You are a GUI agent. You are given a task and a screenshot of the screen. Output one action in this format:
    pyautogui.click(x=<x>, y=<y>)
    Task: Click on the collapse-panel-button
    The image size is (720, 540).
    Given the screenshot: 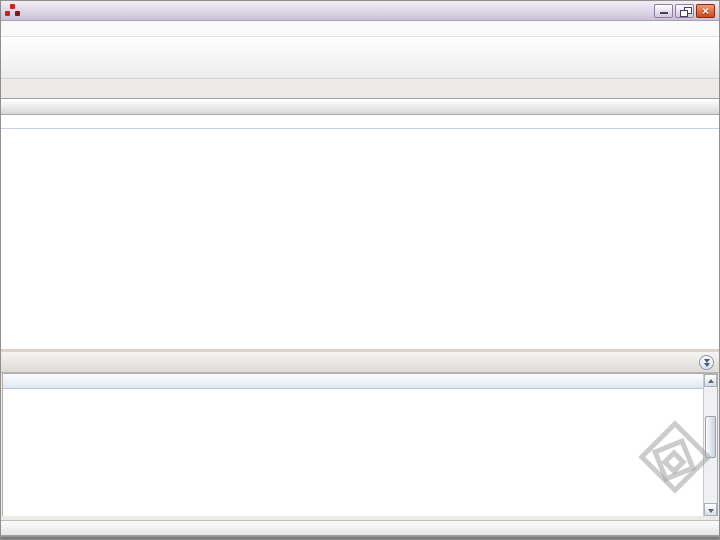 What is the action you would take?
    pyautogui.click(x=706, y=362)
    